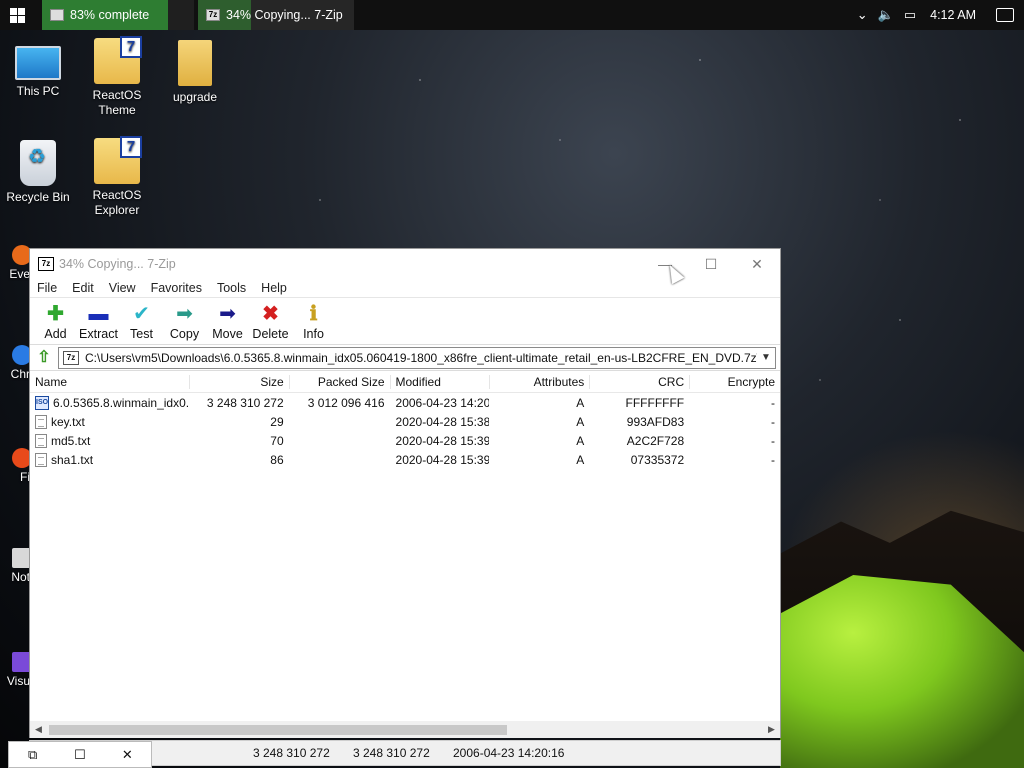 This screenshot has height=768, width=1024. I want to click on check-icon: ✔, so click(141, 314).